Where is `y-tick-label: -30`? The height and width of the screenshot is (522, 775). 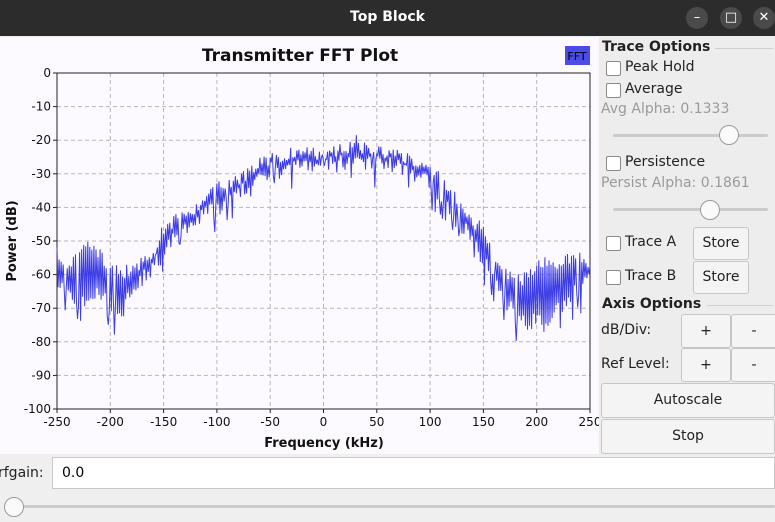
y-tick-label: -30 is located at coordinates (41, 174).